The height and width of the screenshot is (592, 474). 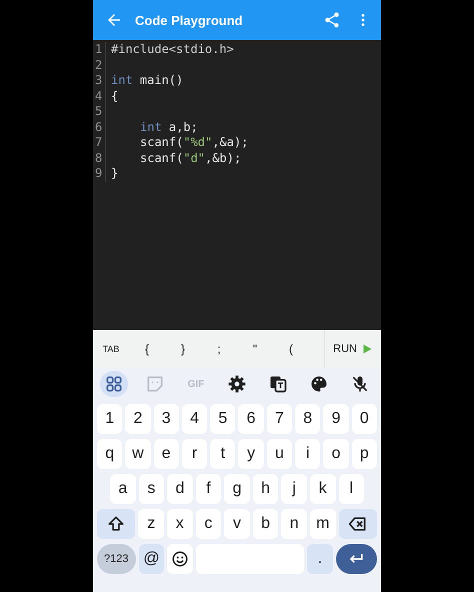 I want to click on shift-key, so click(x=116, y=524).